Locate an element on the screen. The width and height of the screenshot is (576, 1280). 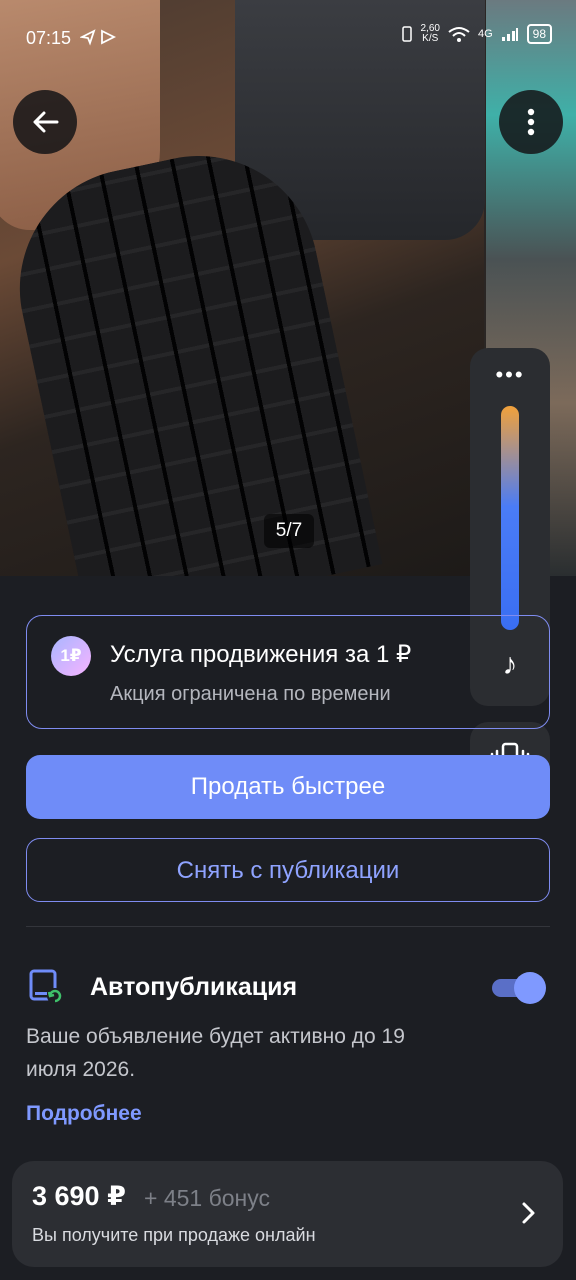
more-options-button is located at coordinates (531, 122).